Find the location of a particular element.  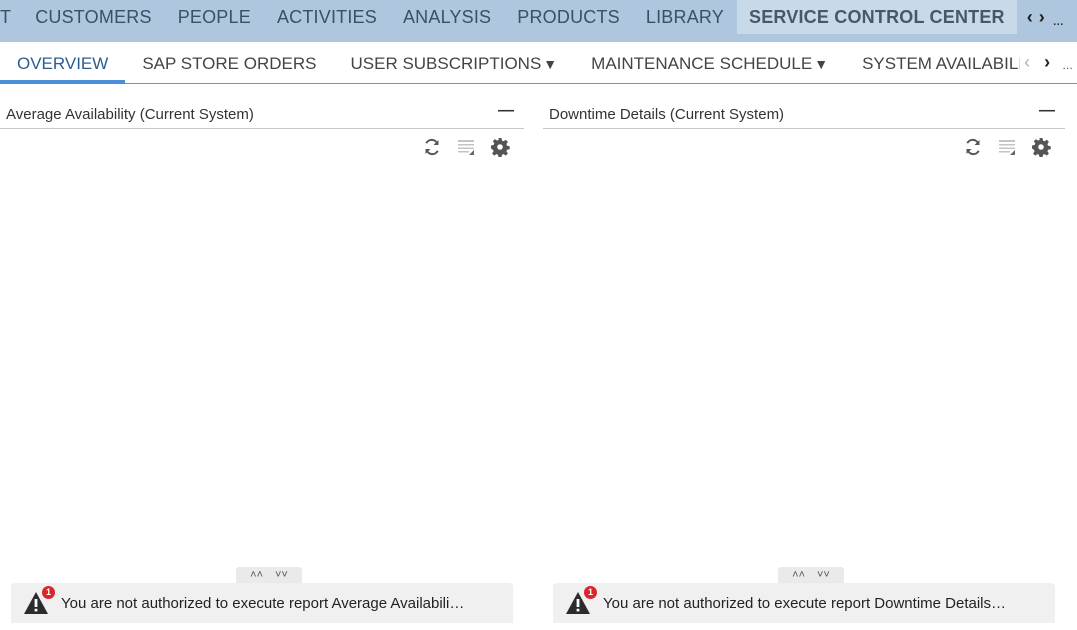

panel-title: Average Availability (Current System) is located at coordinates (130, 114).